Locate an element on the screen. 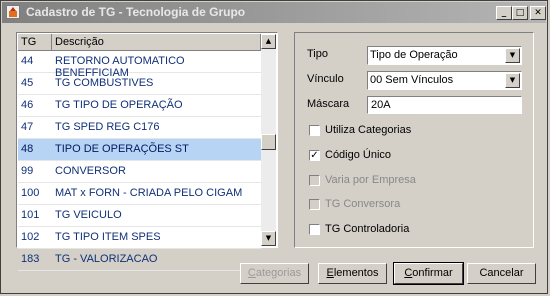 The width and height of the screenshot is (550, 296). mascara-input: 20A is located at coordinates (444, 105).